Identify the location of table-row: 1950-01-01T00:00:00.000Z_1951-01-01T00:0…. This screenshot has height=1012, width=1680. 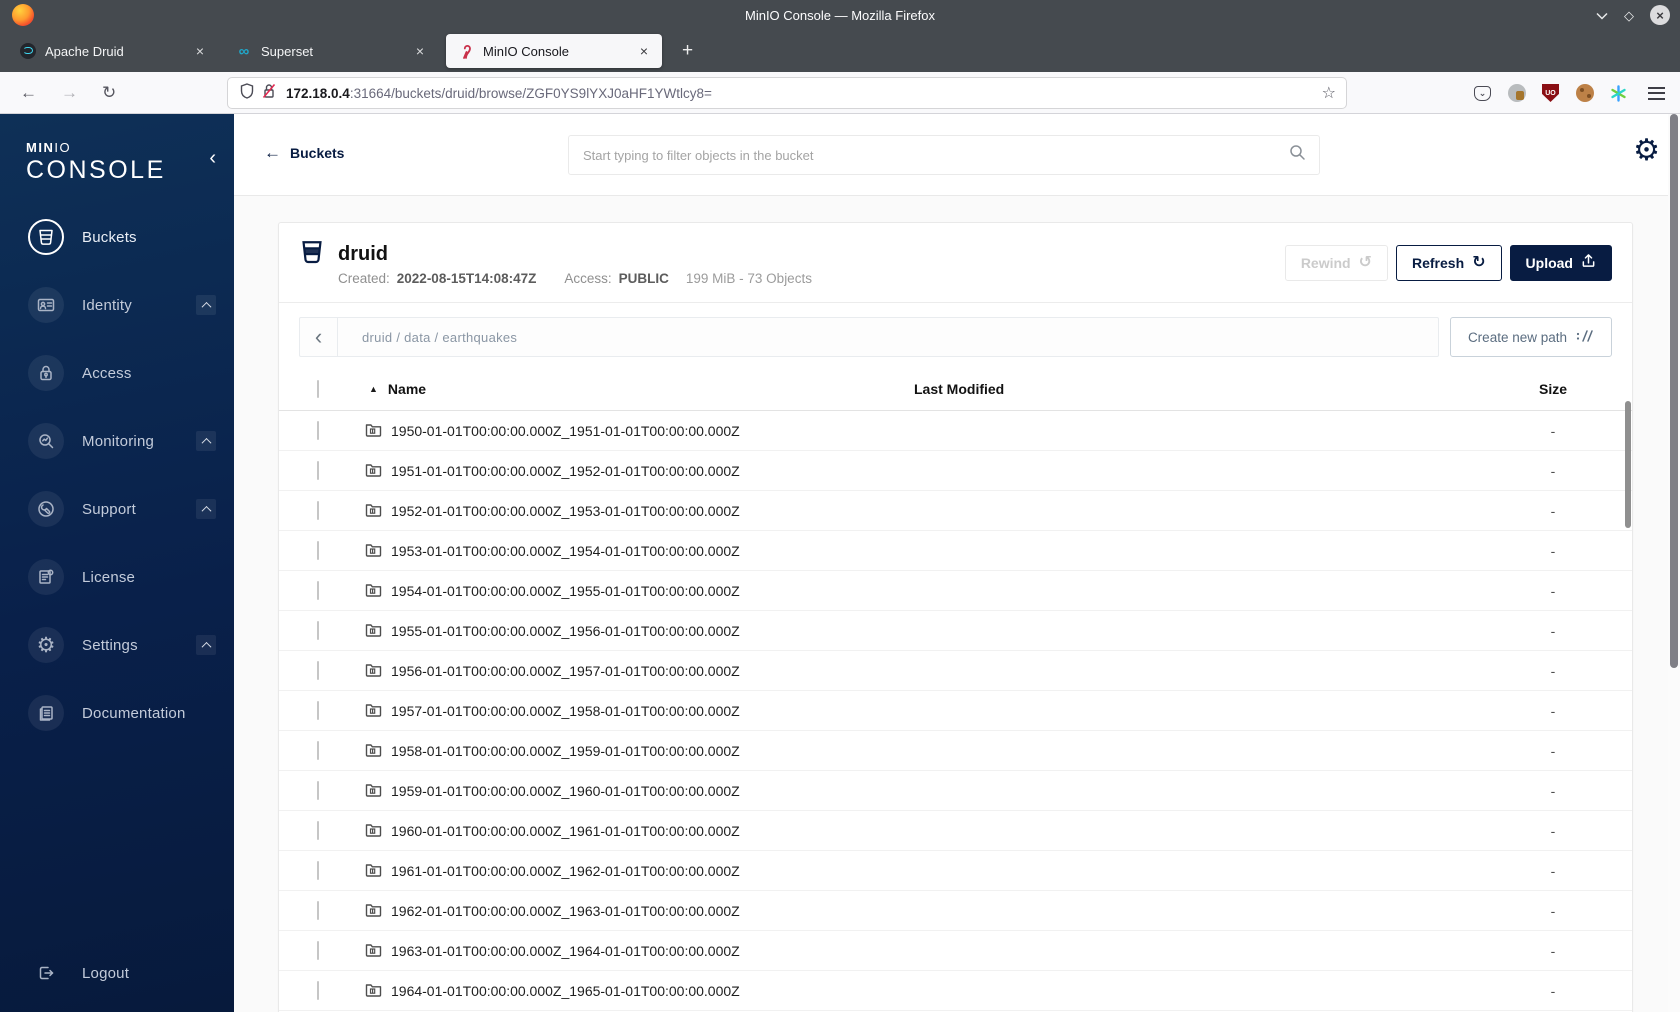
(955, 431).